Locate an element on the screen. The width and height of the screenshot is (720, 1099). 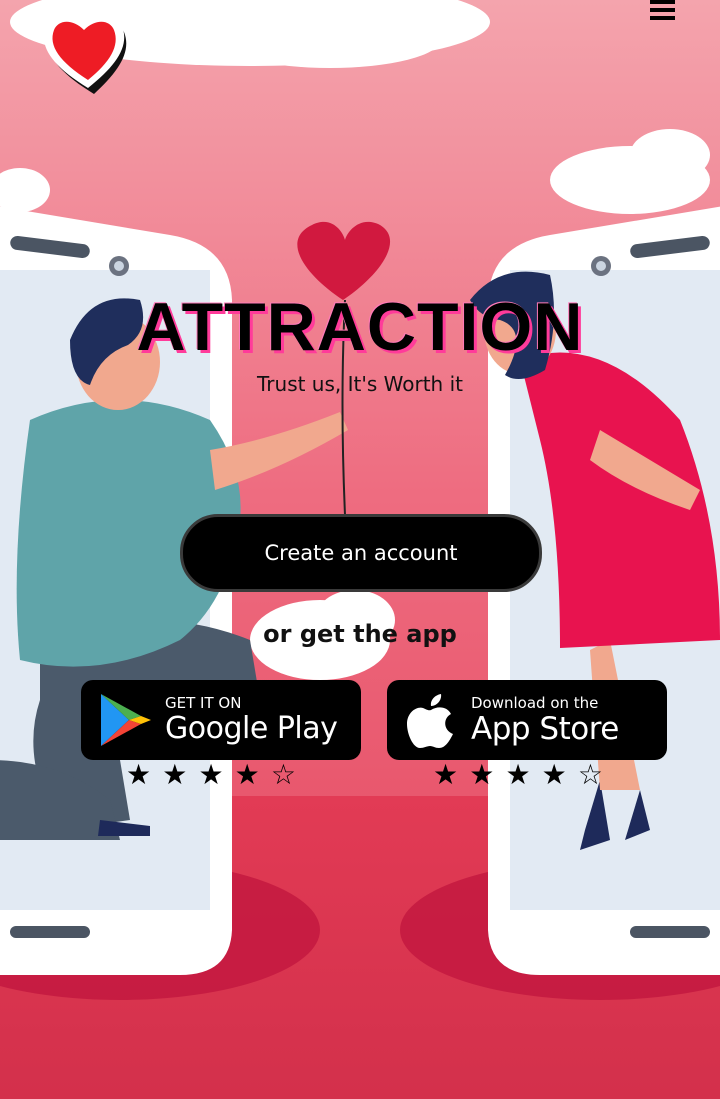
hamburger-menu-icon is located at coordinates (662, 12).